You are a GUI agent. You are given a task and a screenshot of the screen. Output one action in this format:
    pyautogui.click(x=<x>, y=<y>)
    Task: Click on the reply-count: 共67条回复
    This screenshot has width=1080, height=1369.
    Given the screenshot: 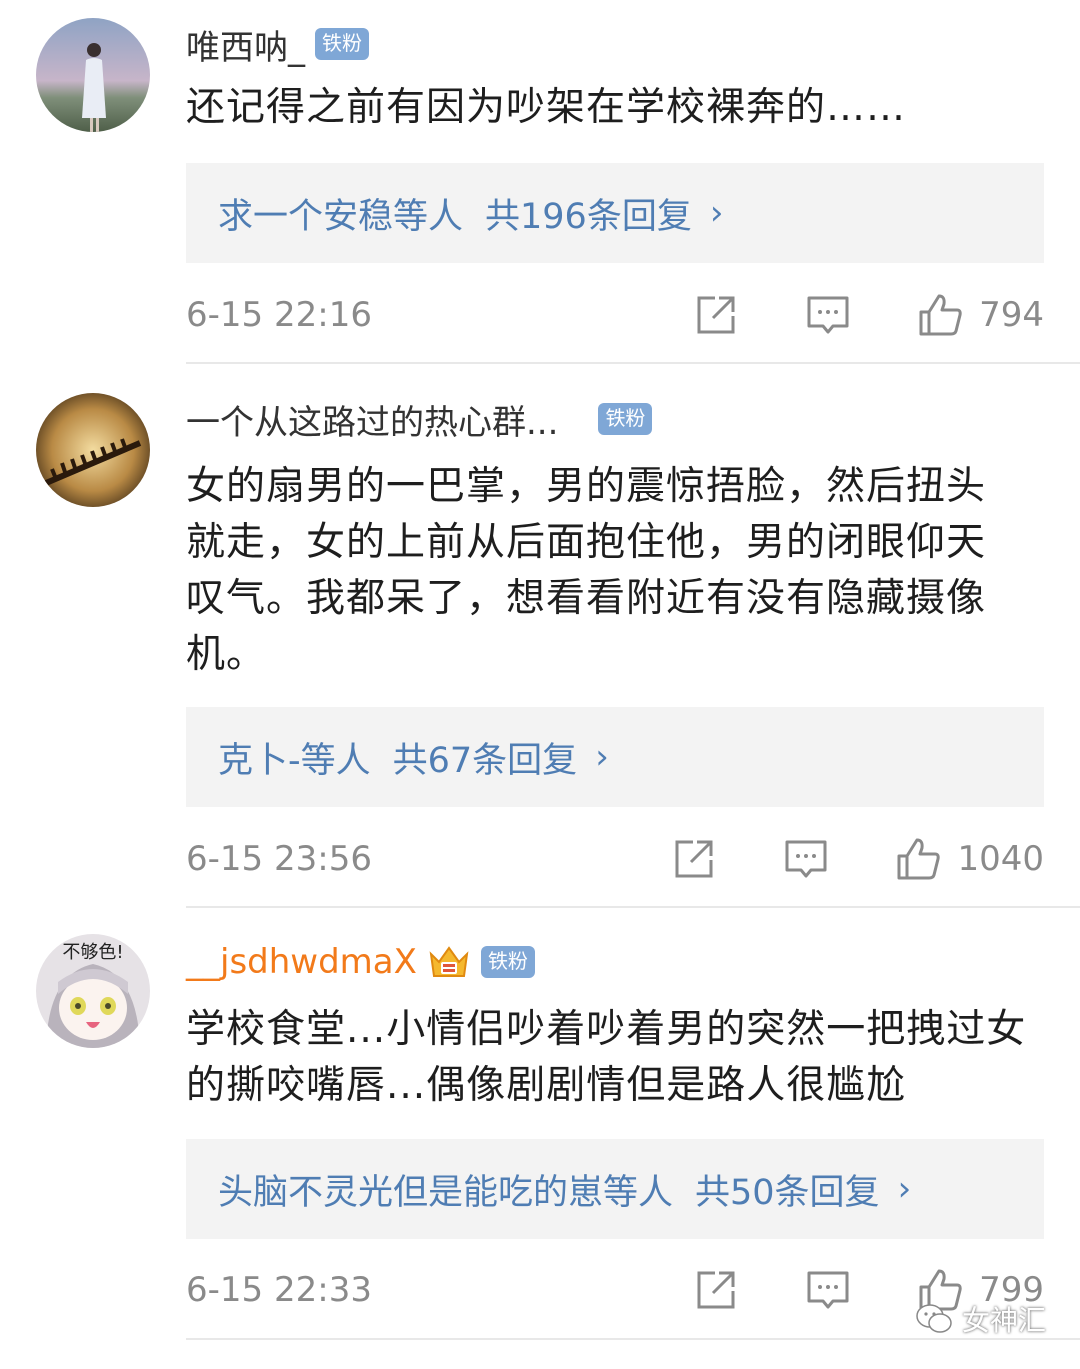 What is the action you would take?
    pyautogui.click(x=485, y=760)
    